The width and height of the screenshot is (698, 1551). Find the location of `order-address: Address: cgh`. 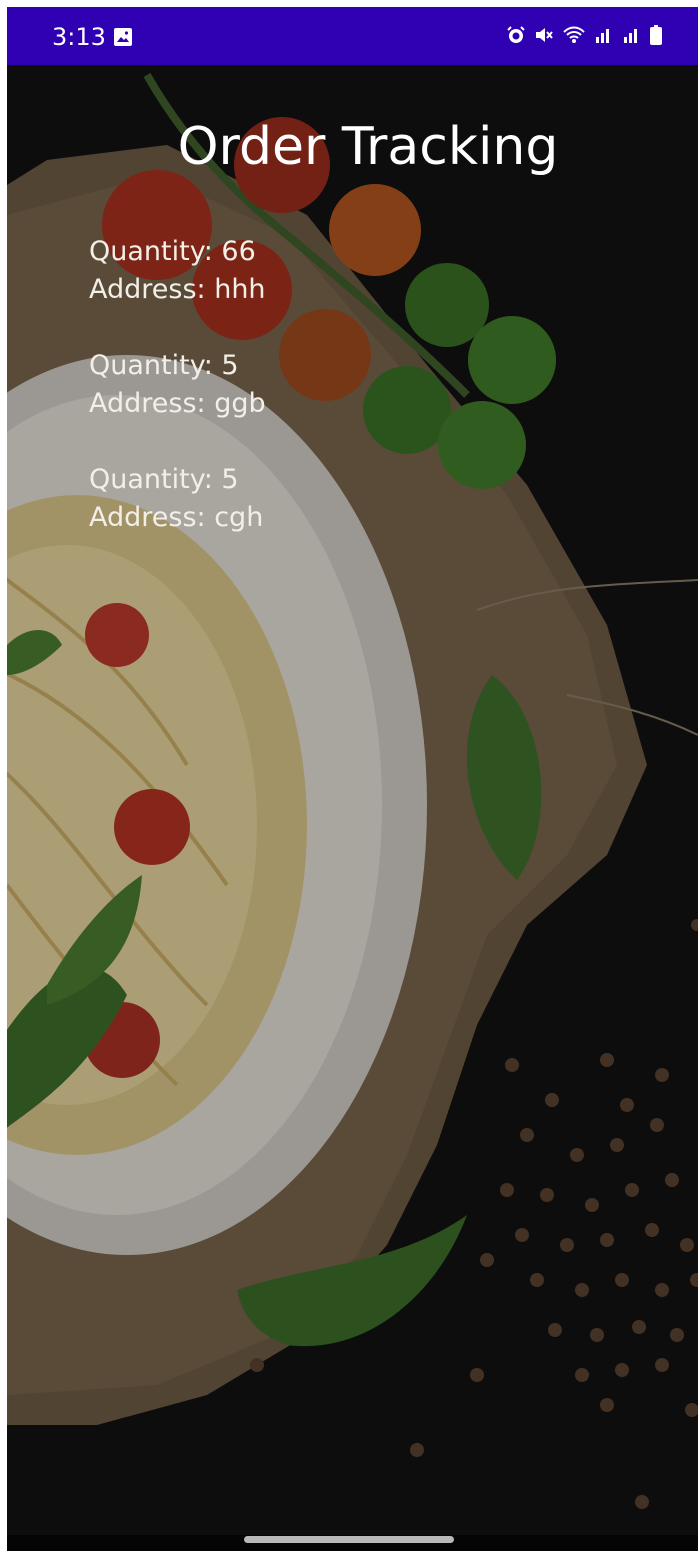

order-address: Address: cgh is located at coordinates (176, 517).